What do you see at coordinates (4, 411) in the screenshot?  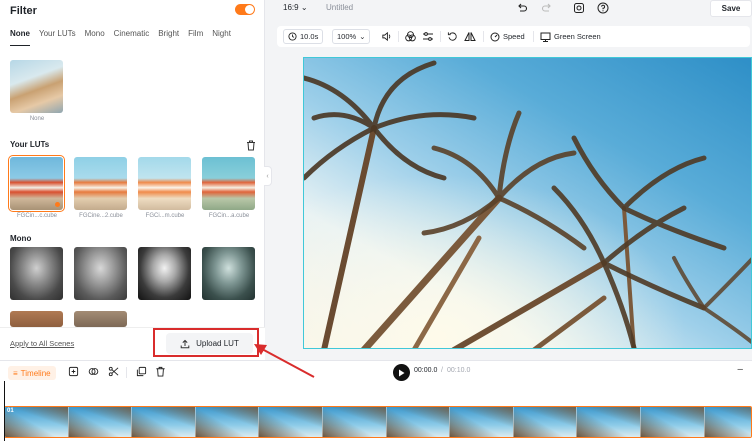 I see `playhead` at bounding box center [4, 411].